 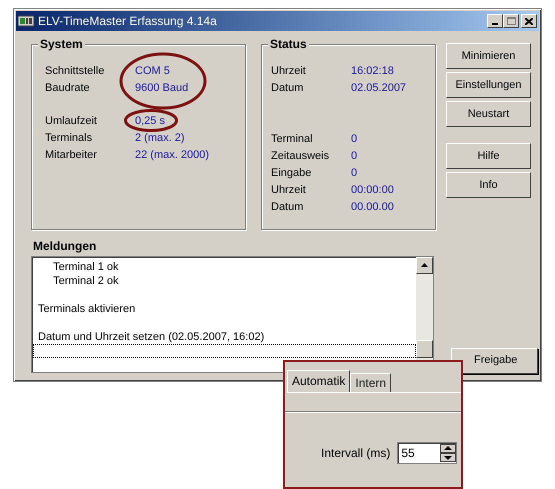 I want to click on scroll-up-button, so click(x=424, y=265).